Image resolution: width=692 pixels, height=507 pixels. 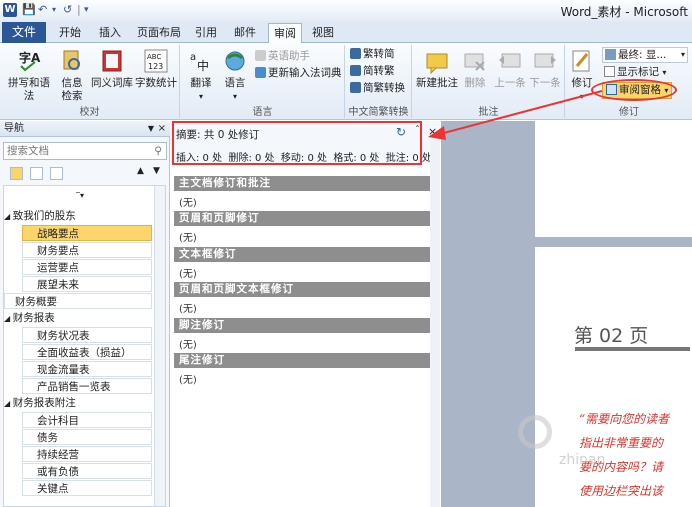 What do you see at coordinates (87, 352) in the screenshot?
I see `heading-item: 全面收益表（损益）` at bounding box center [87, 352].